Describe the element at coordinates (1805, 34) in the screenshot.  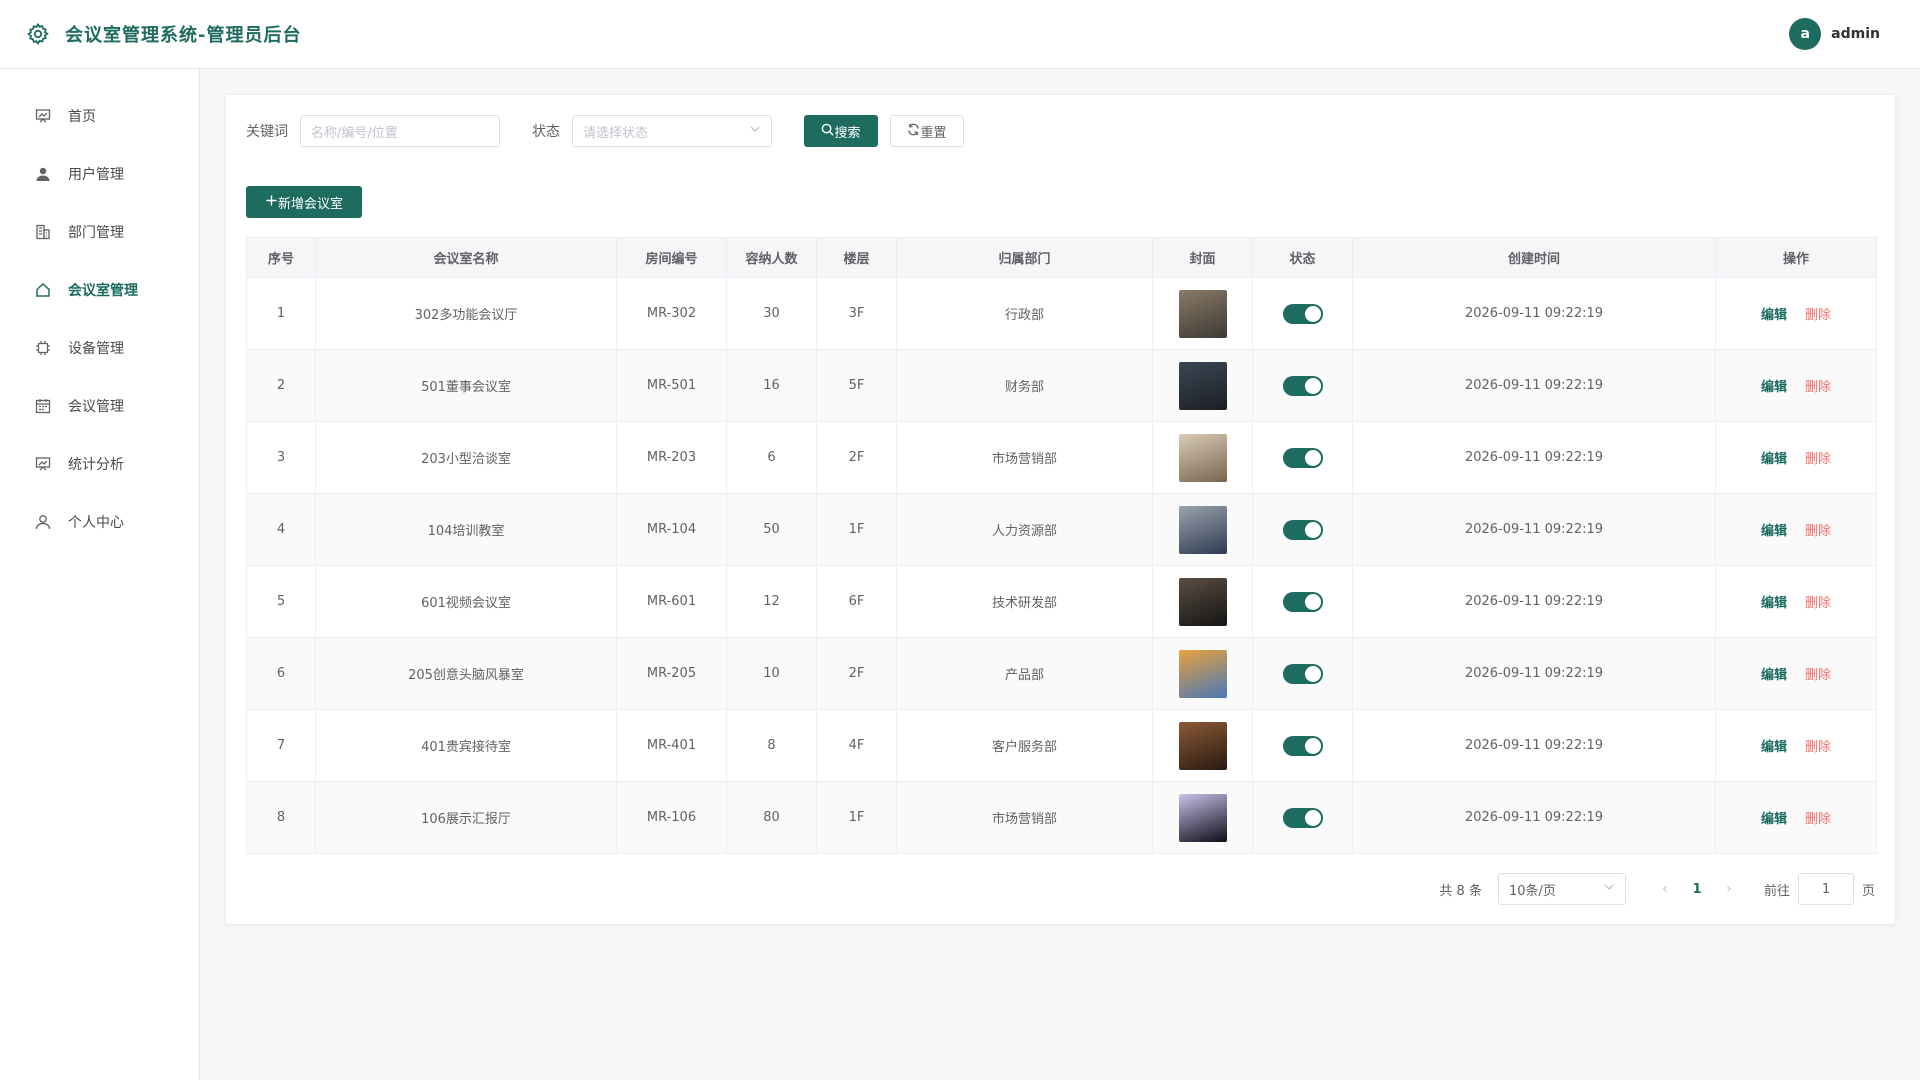
I see `avatar: a` at that location.